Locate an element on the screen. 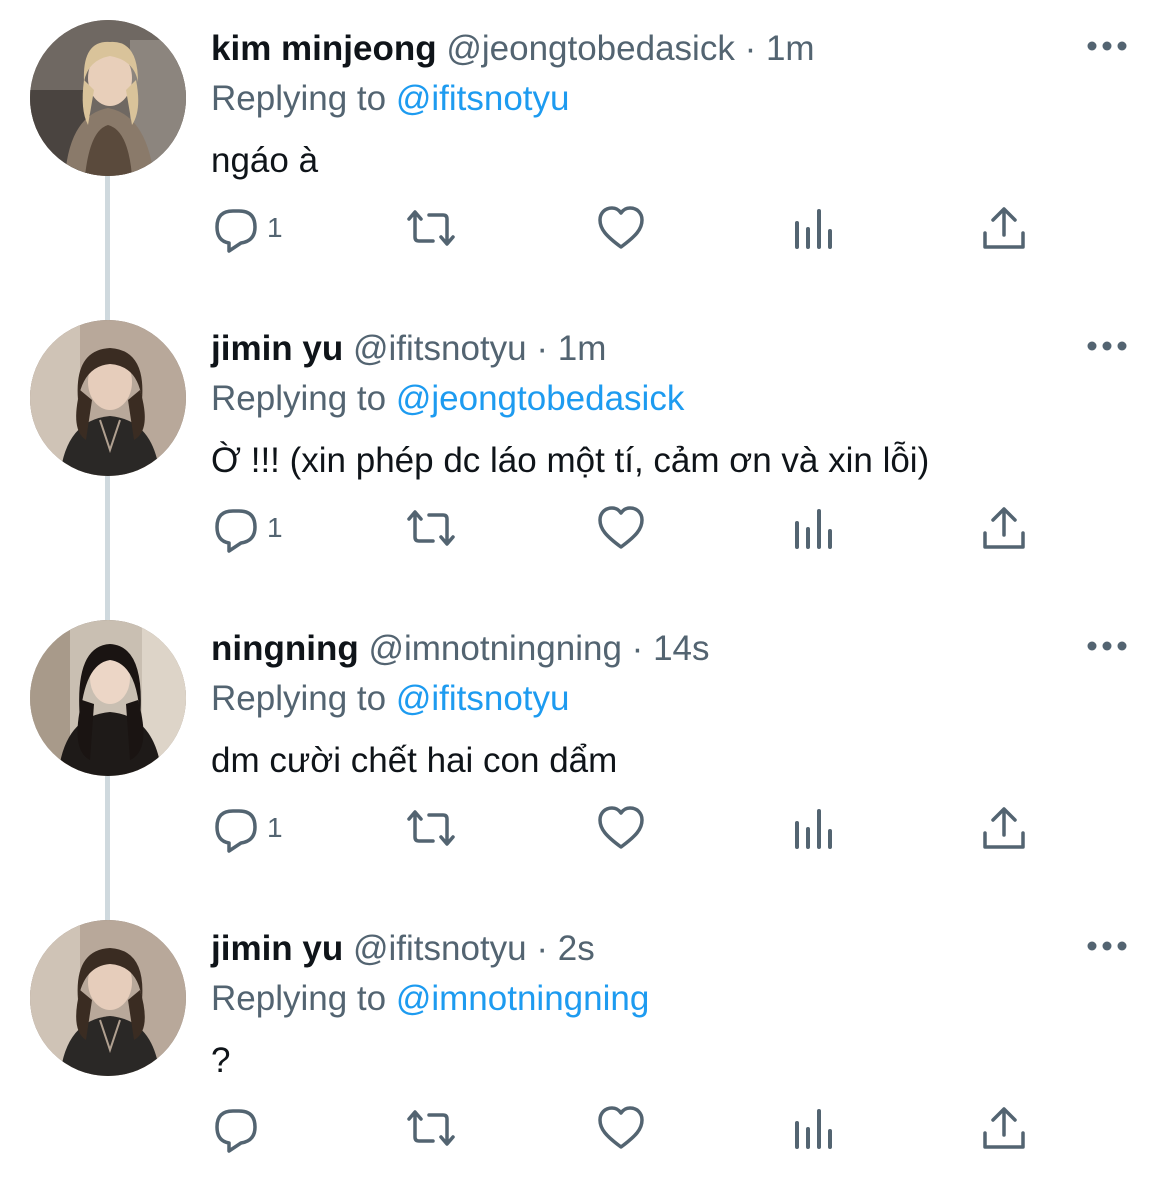  user-handle: @imnotningning is located at coordinates (494, 648).